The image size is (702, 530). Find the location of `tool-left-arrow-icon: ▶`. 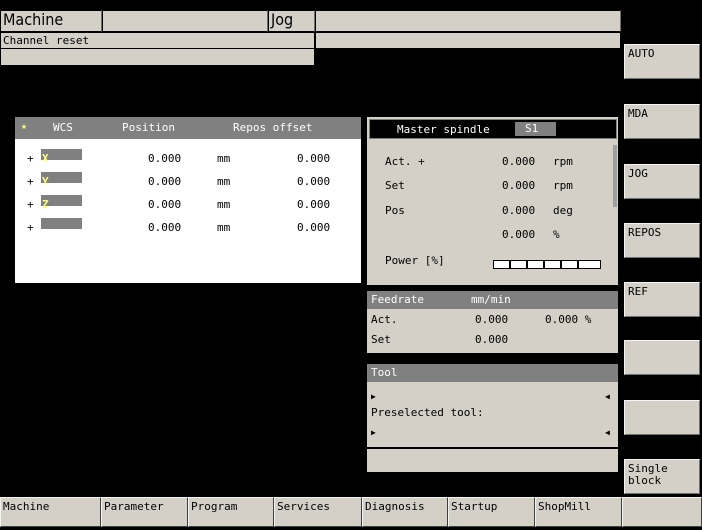

tool-left-arrow-icon: ▶ is located at coordinates (373, 396).